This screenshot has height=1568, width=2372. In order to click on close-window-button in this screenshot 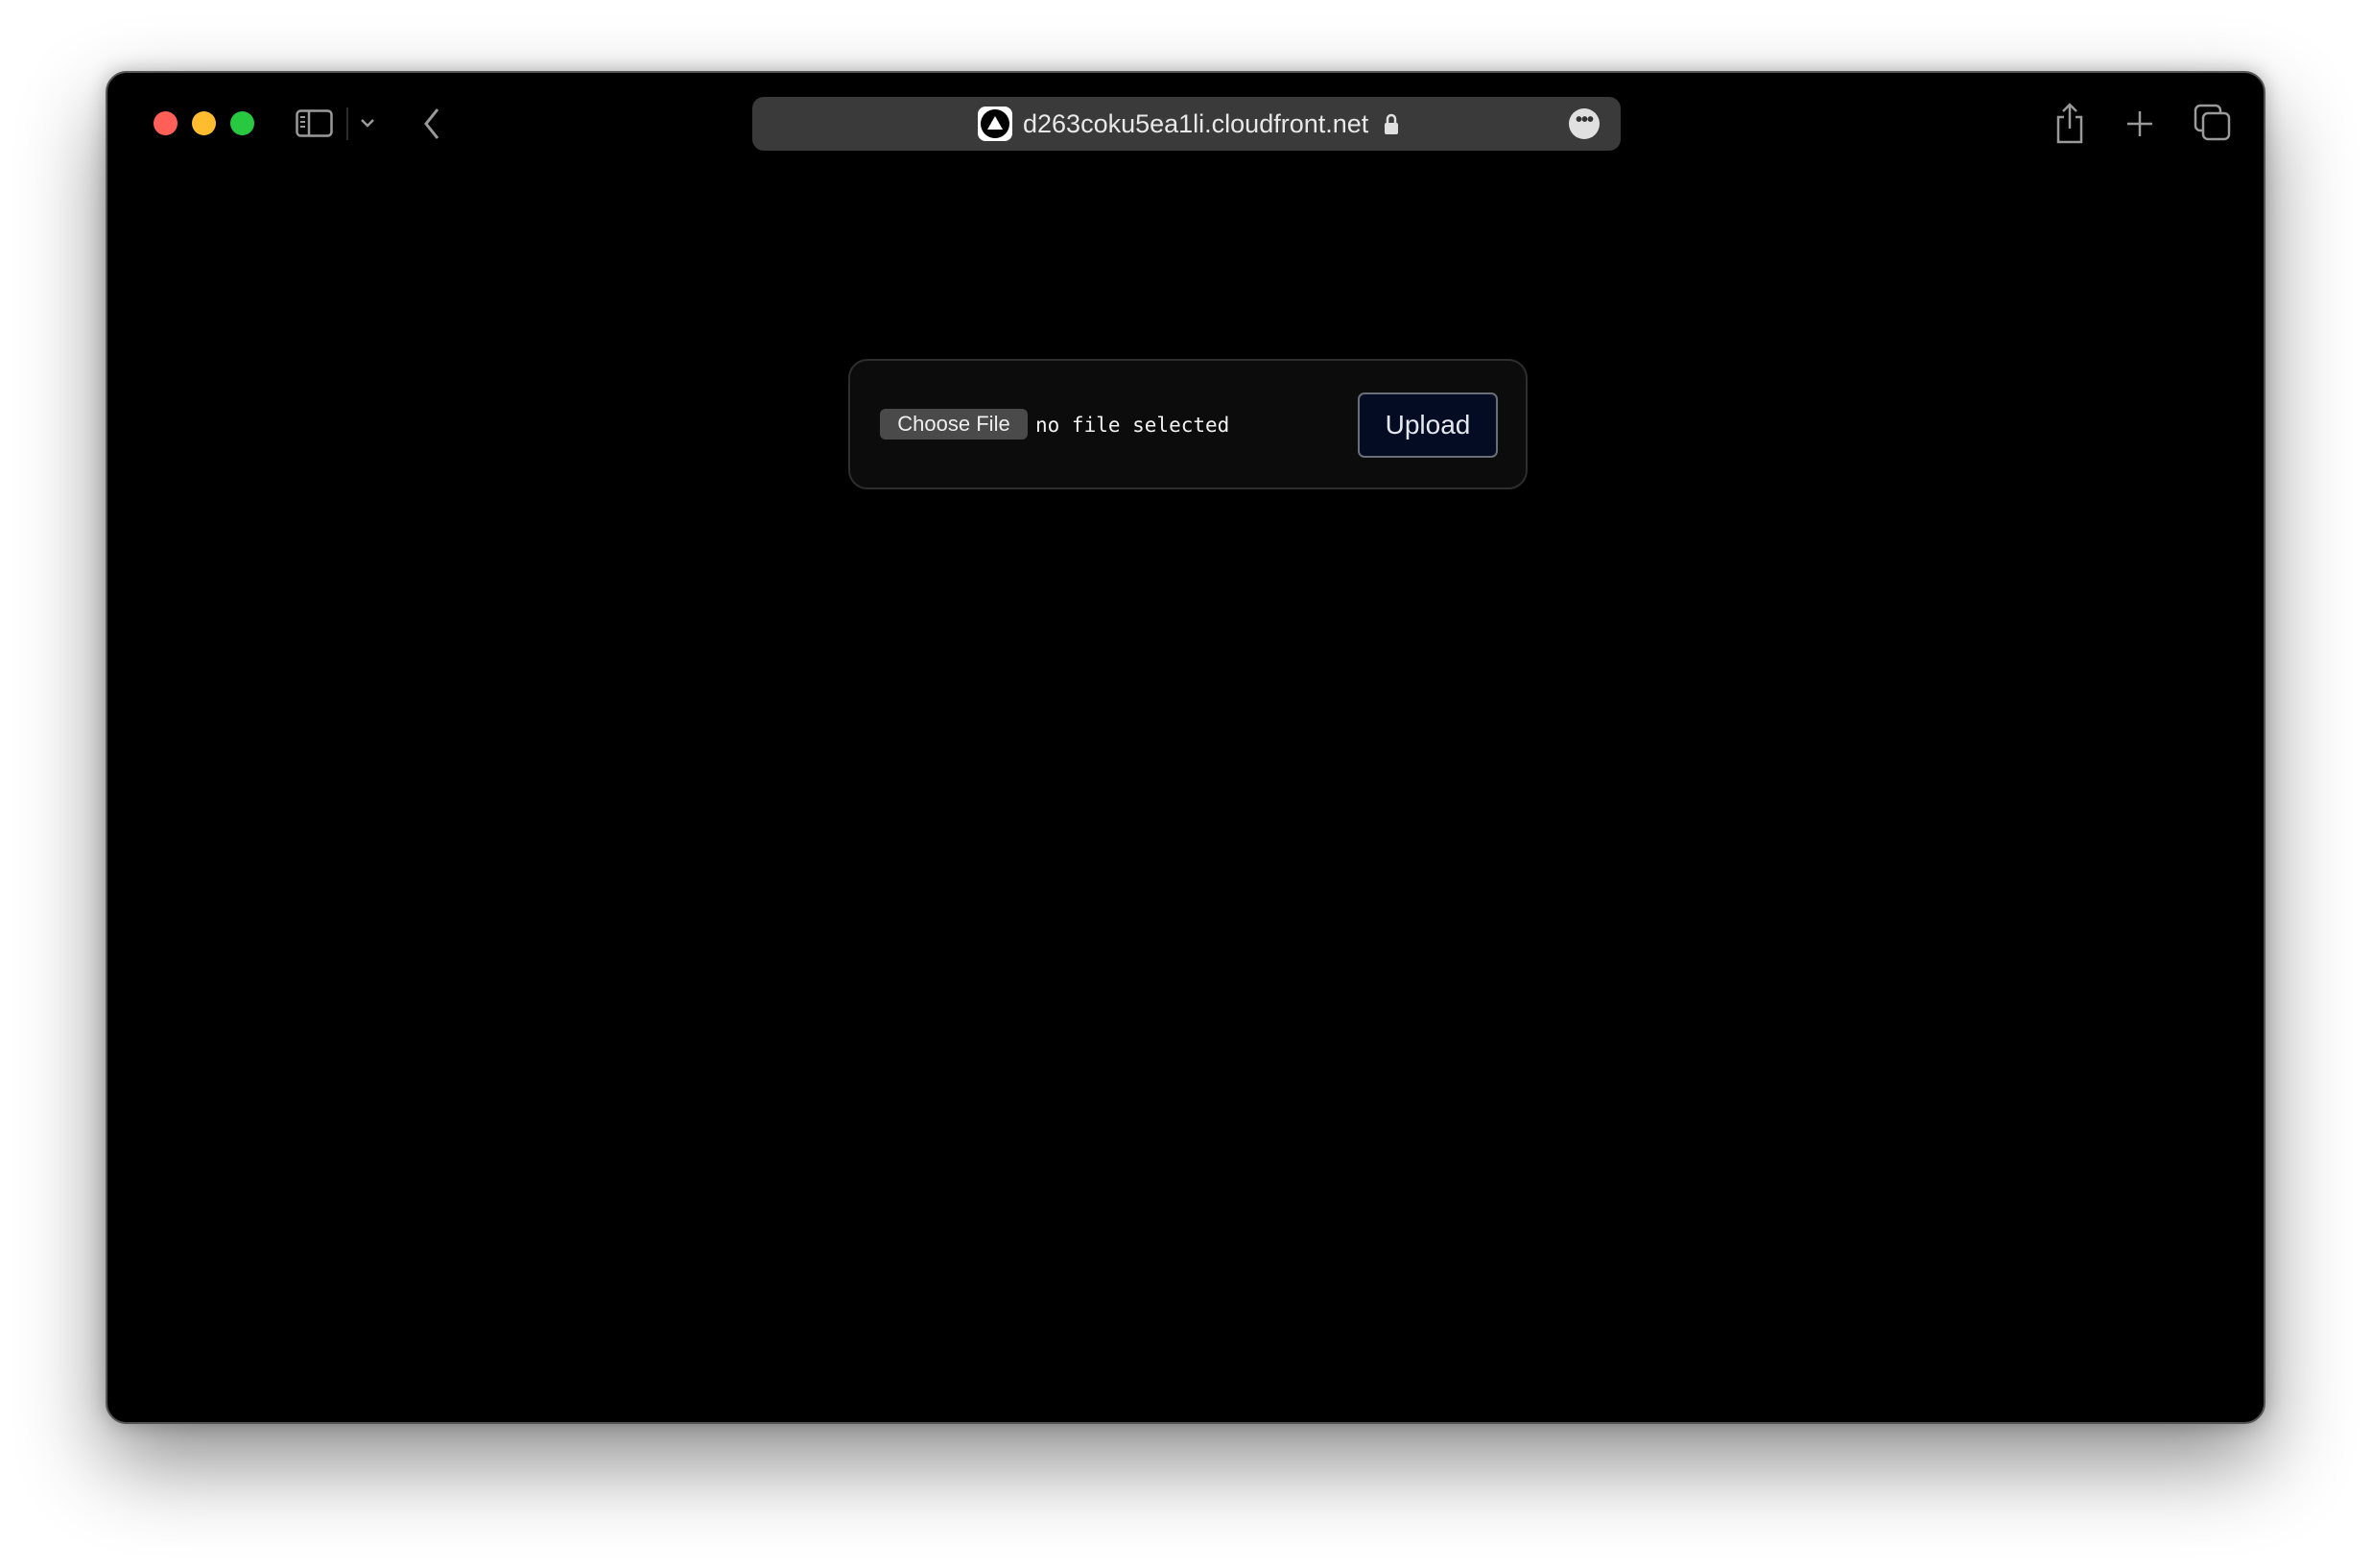, I will do `click(166, 123)`.